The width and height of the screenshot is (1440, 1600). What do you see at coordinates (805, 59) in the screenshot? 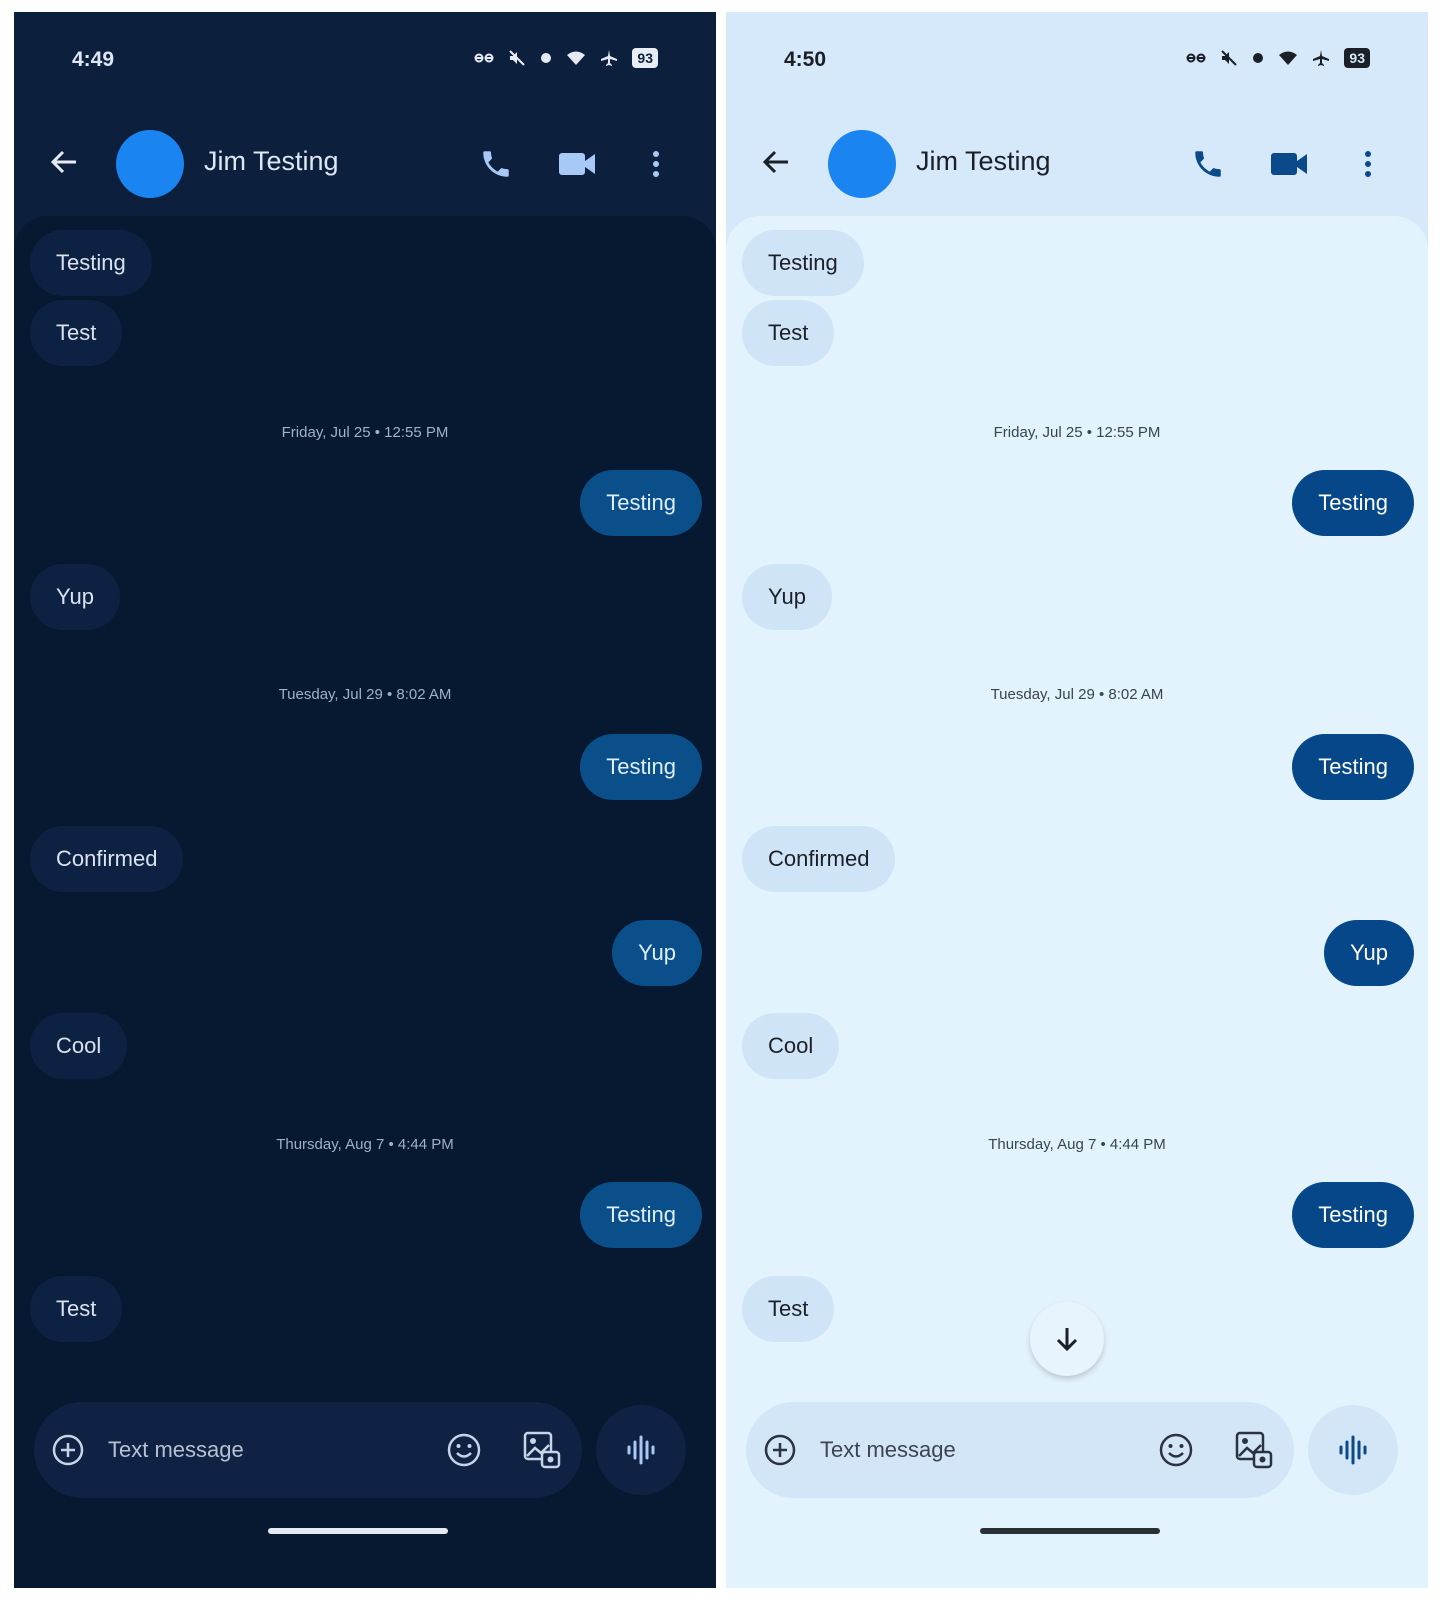
I see `status-time: 4:50` at bounding box center [805, 59].